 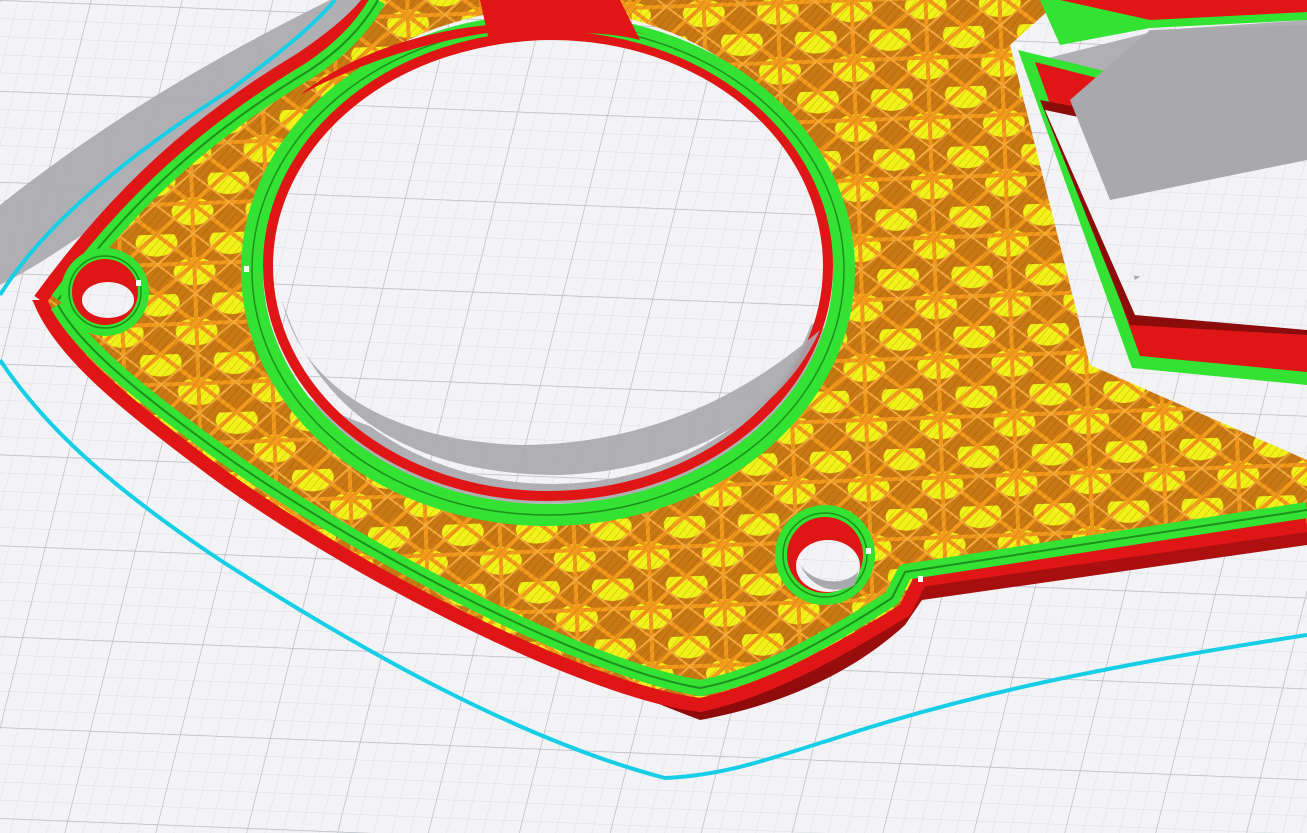 What do you see at coordinates (105, 292) in the screenshot?
I see `mount-hole-left` at bounding box center [105, 292].